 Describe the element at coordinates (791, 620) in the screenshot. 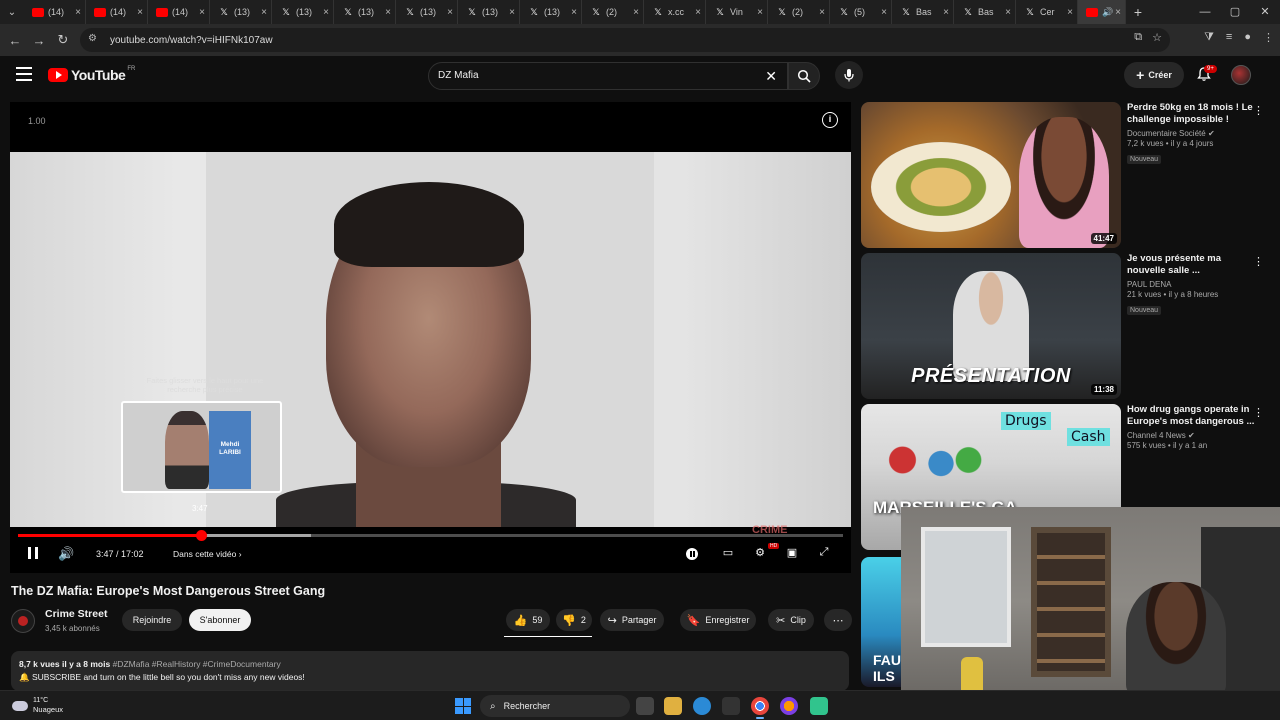

I see `clip-button: ✂ Clip` at that location.